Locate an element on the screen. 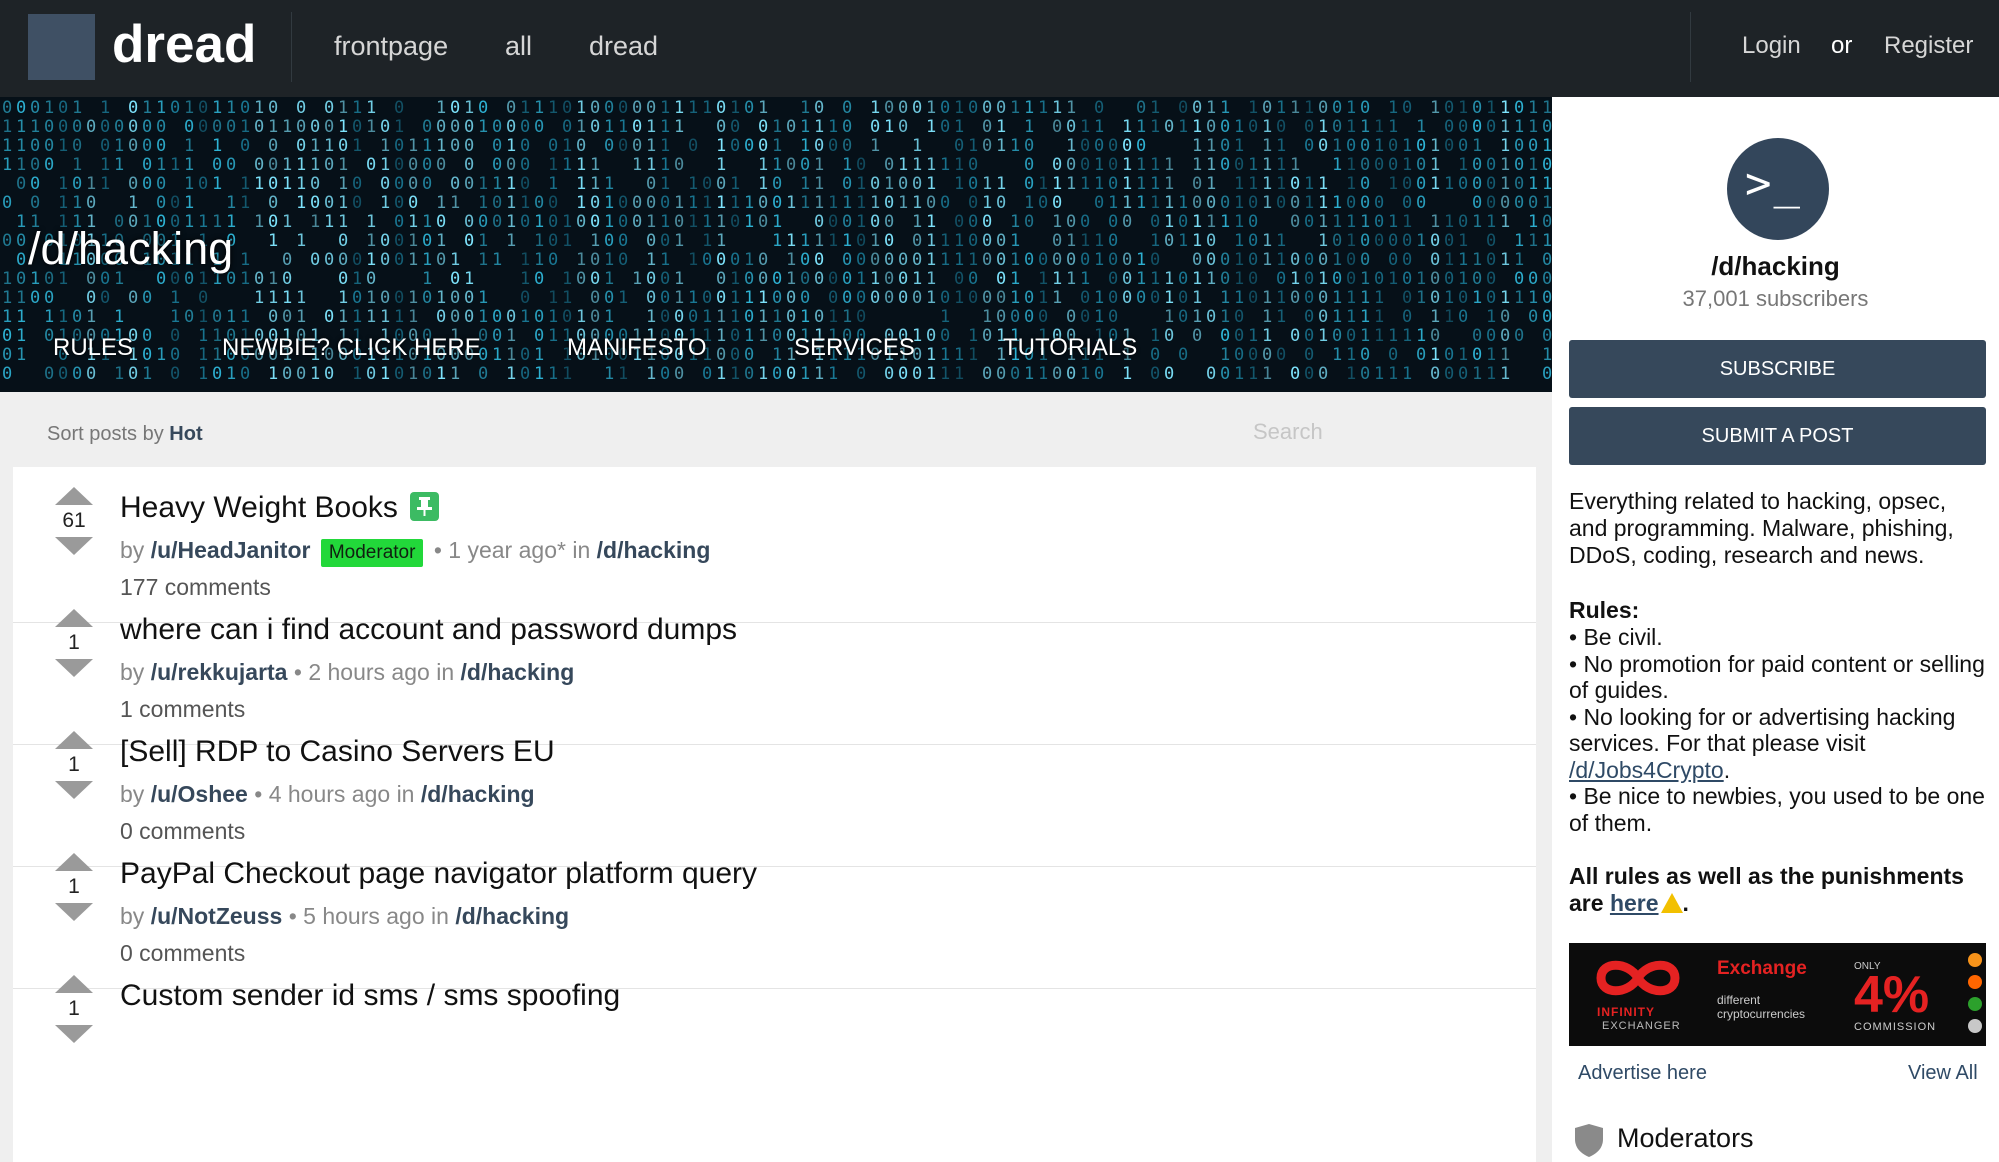 This screenshot has height=1162, width=1999. nav-all: all is located at coordinates (518, 46).